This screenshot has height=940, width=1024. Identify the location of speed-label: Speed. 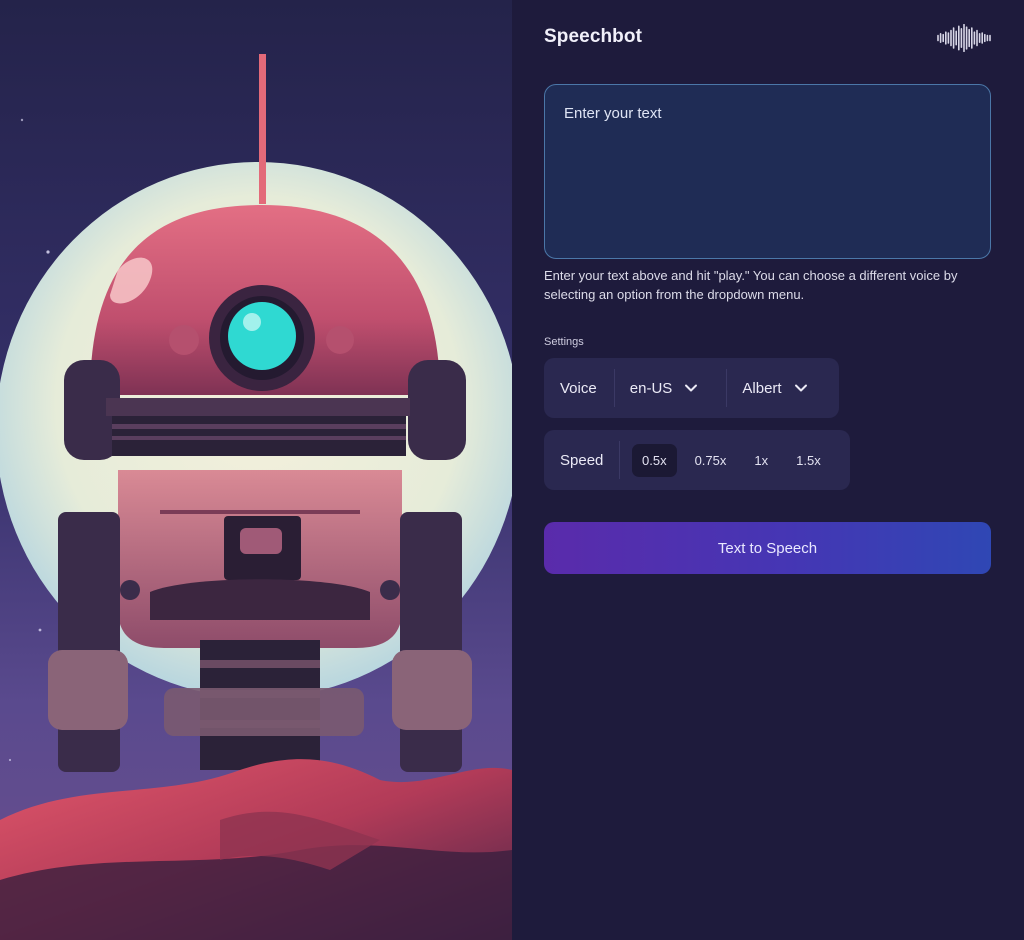
(582, 460).